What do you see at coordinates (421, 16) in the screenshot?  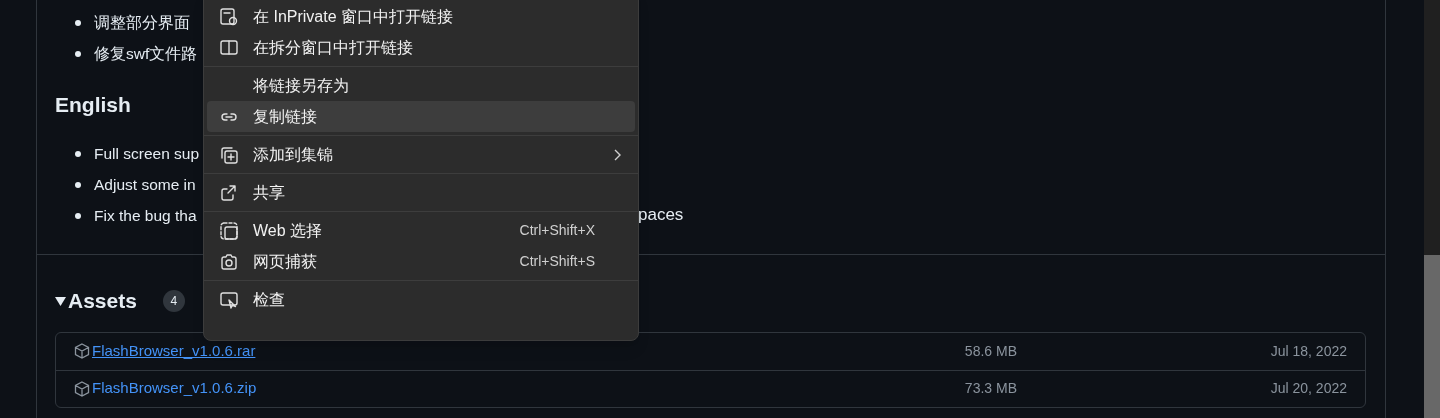 I see `menu-item: 在 InPrivate 窗口中打开链接` at bounding box center [421, 16].